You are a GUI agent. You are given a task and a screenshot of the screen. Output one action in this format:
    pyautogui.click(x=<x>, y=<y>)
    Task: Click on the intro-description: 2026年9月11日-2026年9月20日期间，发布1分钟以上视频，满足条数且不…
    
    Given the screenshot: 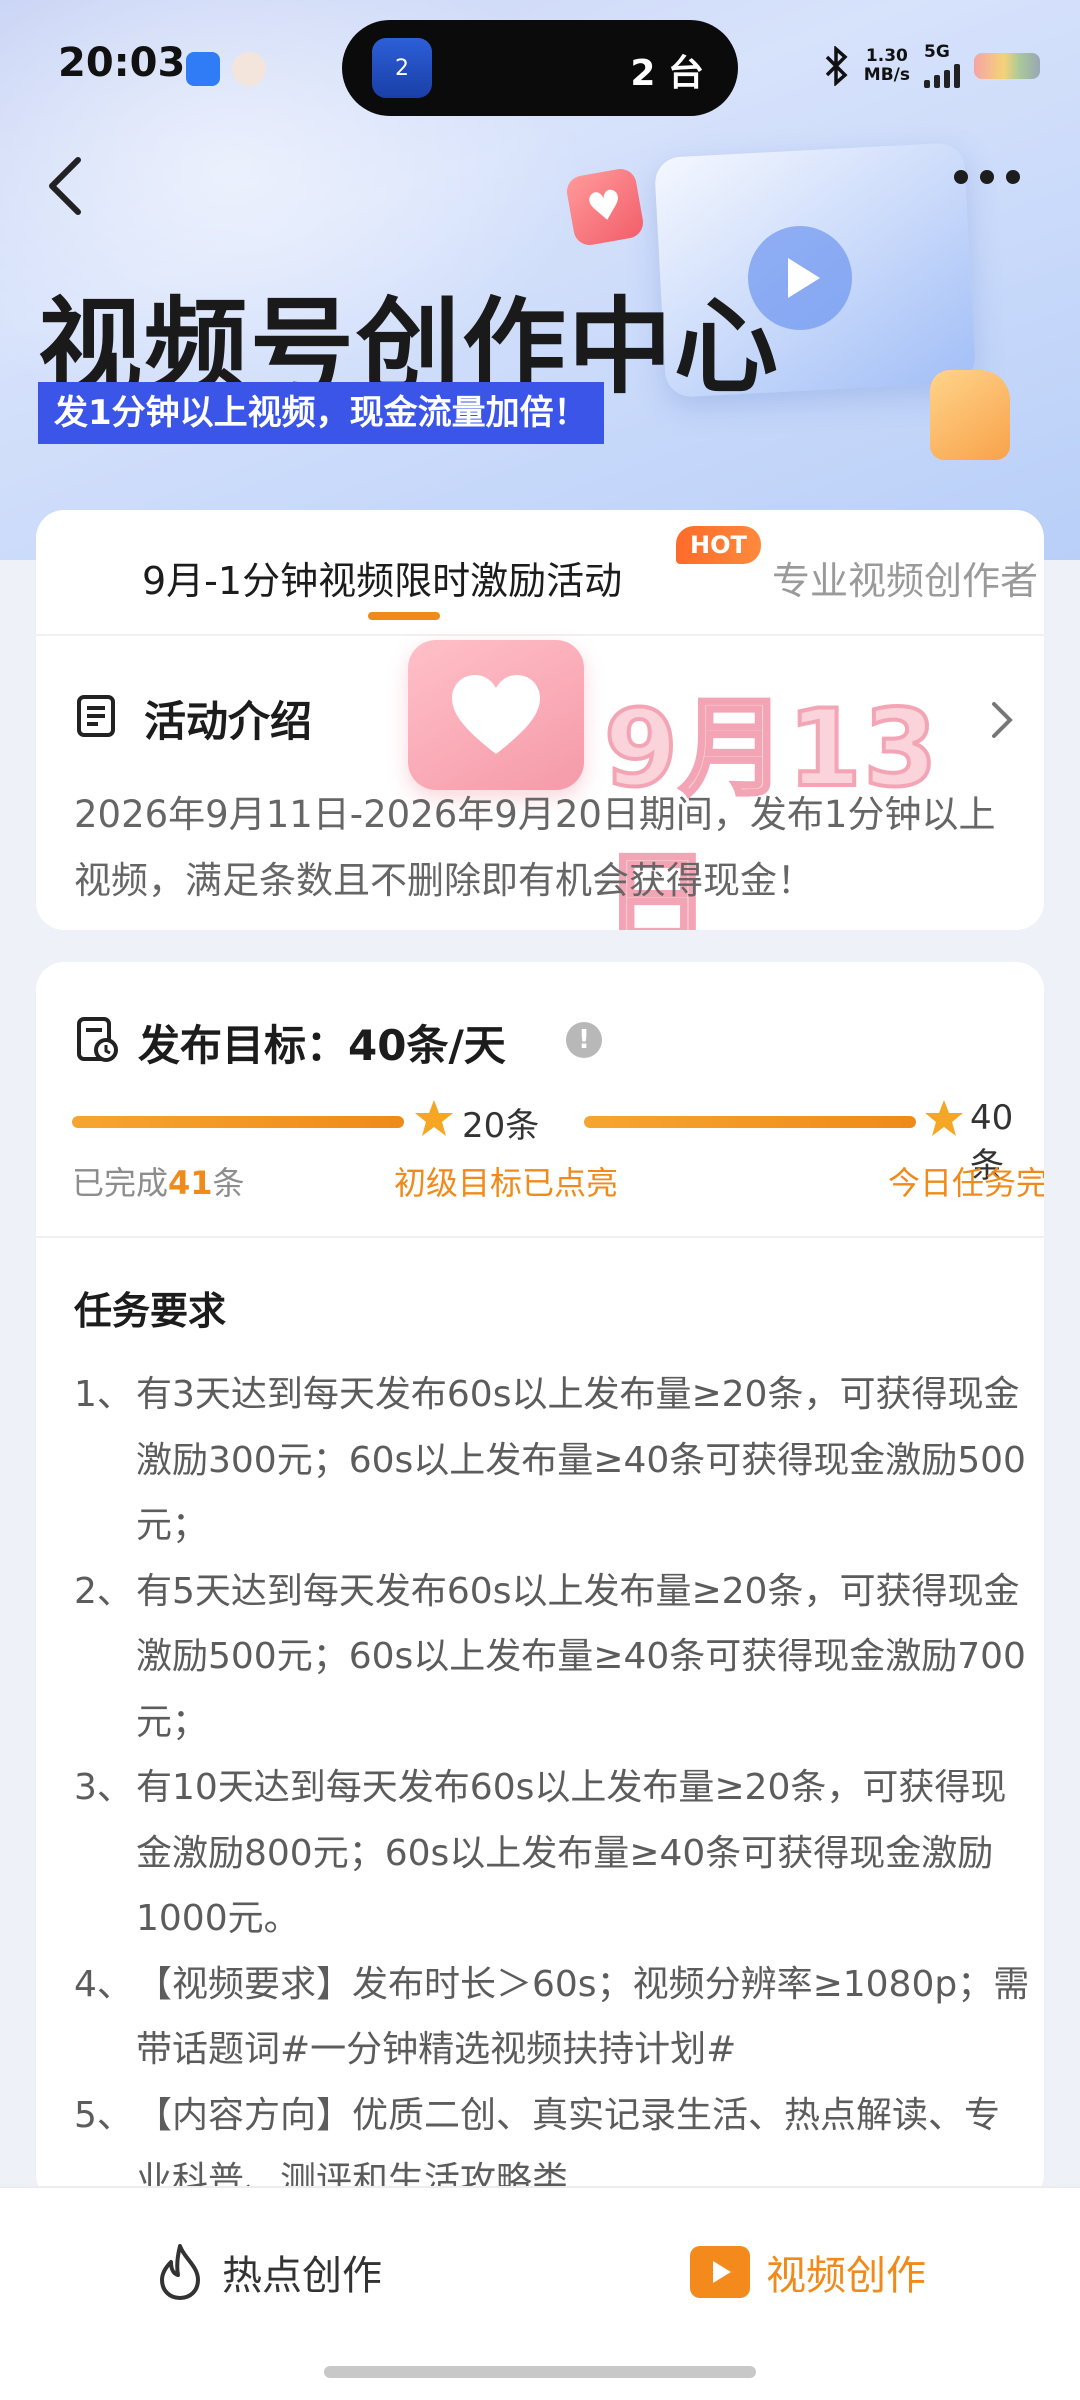 What is the action you would take?
    pyautogui.click(x=535, y=847)
    